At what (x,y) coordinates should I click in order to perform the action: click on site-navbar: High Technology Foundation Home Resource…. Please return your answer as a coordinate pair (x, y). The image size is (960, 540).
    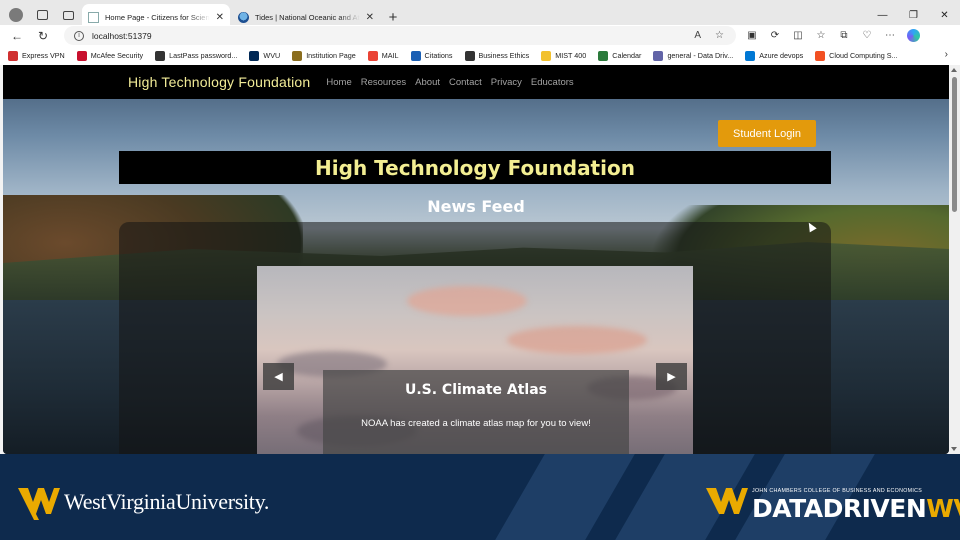
    Looking at the image, I should click on (476, 82).